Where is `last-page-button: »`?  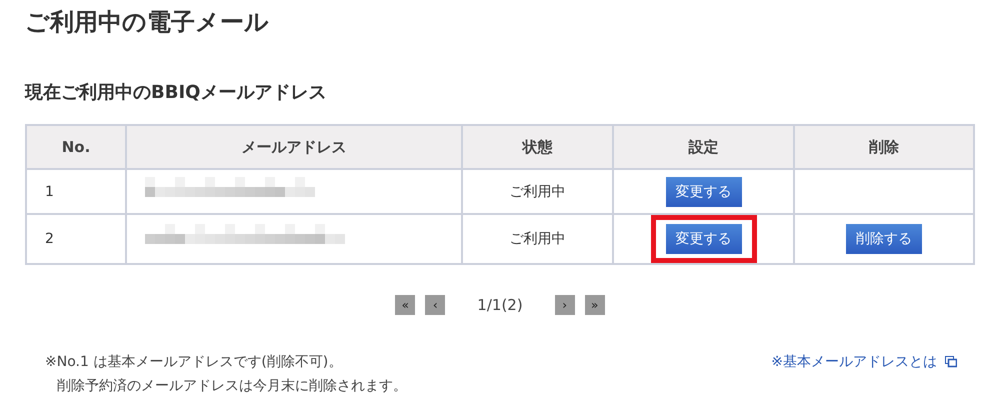 last-page-button: » is located at coordinates (594, 305).